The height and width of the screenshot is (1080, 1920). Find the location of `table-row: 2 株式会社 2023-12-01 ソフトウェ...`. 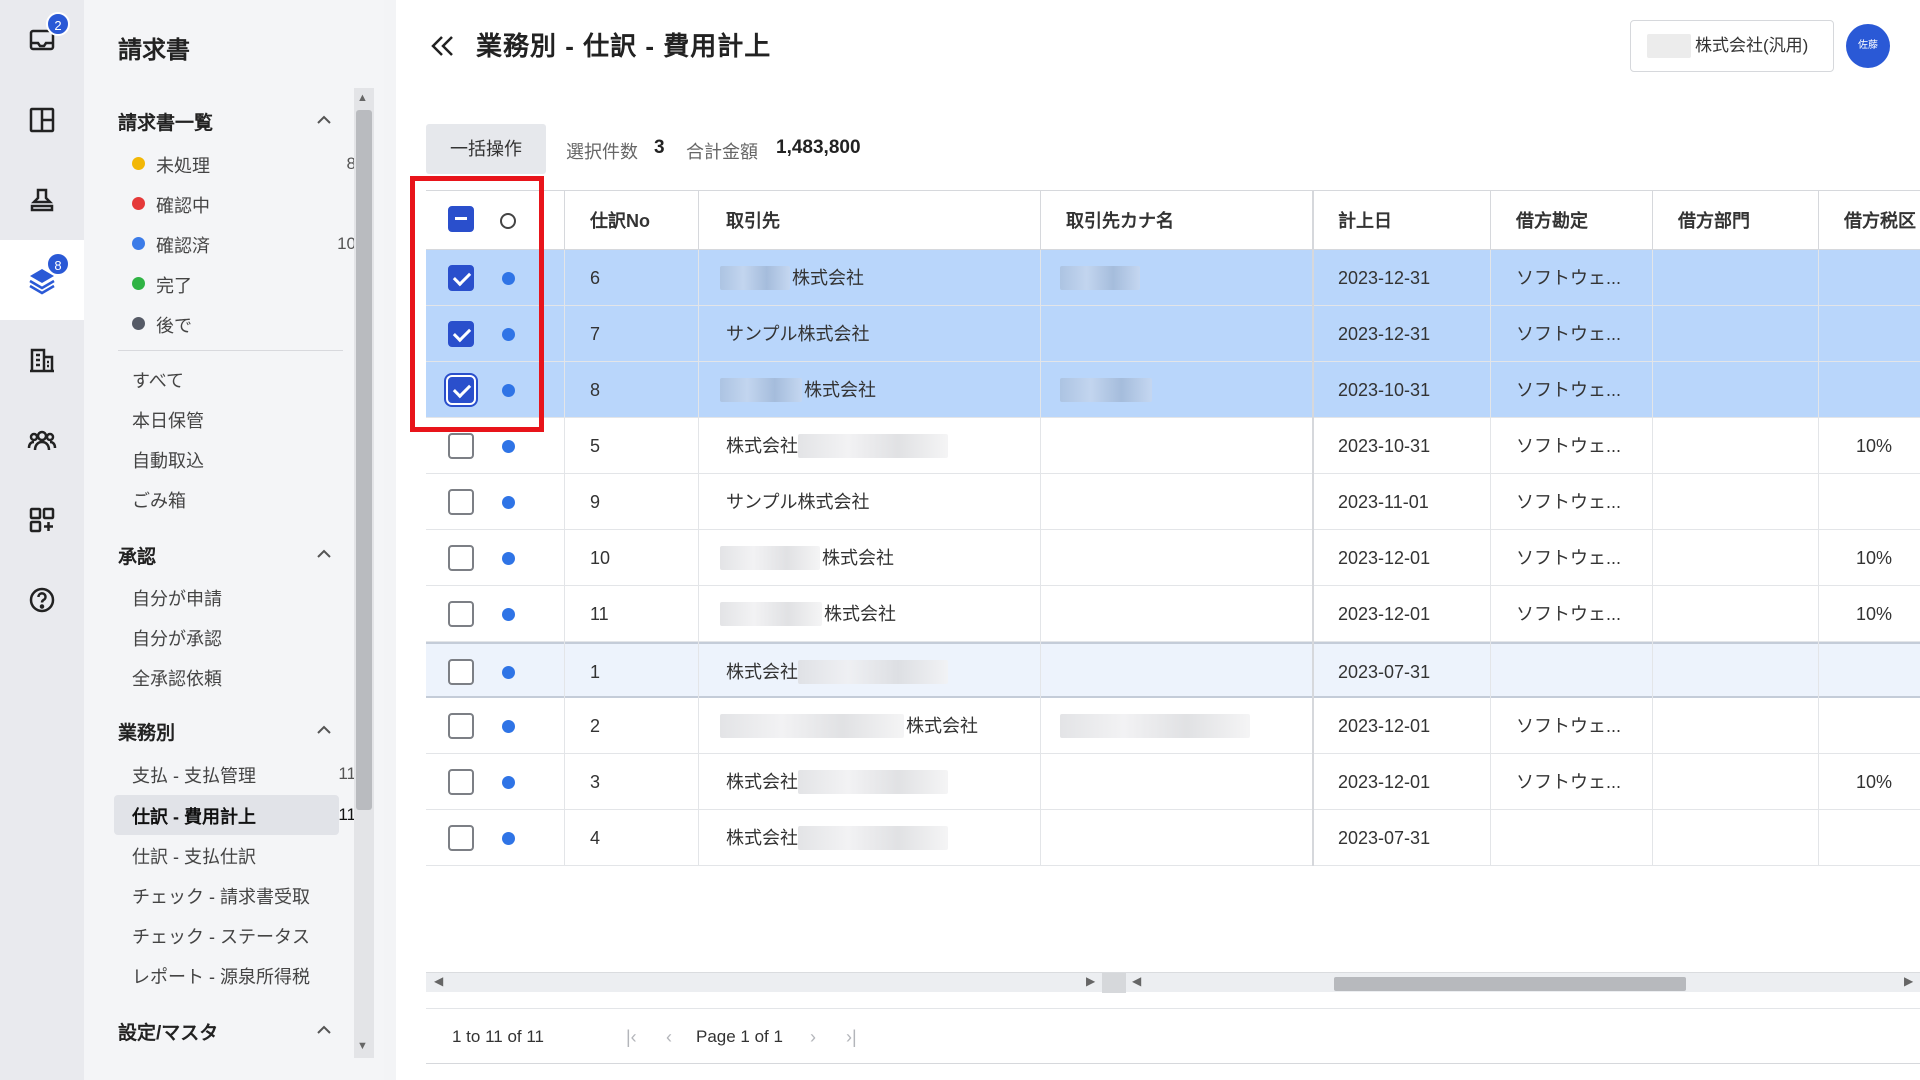

table-row: 2 株式会社 2023-12-01 ソフトウェ... is located at coordinates (1173, 726).